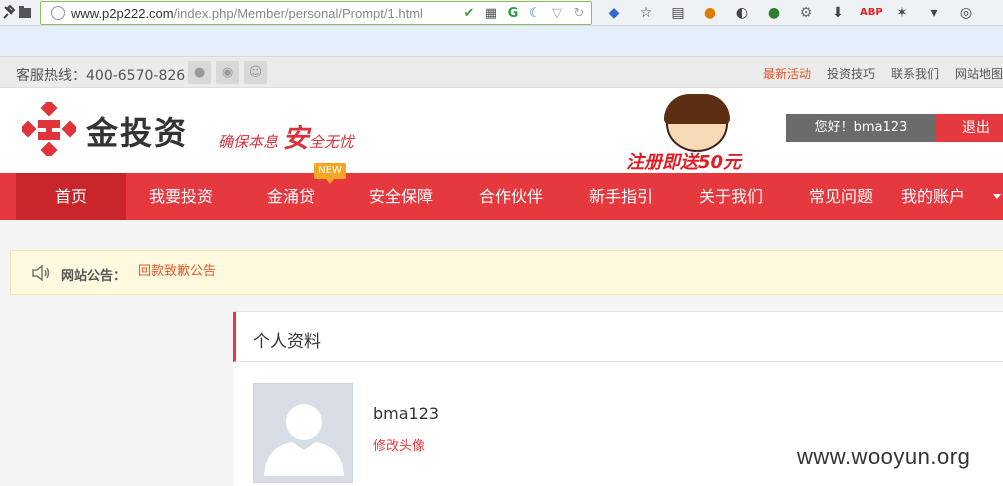 Image resolution: width=1003 pixels, height=486 pixels. What do you see at coordinates (710, 13) in the screenshot?
I see `fox-icon: ●` at bounding box center [710, 13].